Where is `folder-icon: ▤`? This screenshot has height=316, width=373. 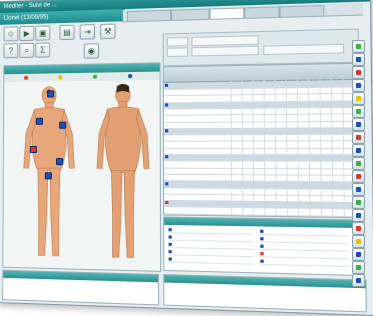 folder-icon: ▤ is located at coordinates (67, 32).